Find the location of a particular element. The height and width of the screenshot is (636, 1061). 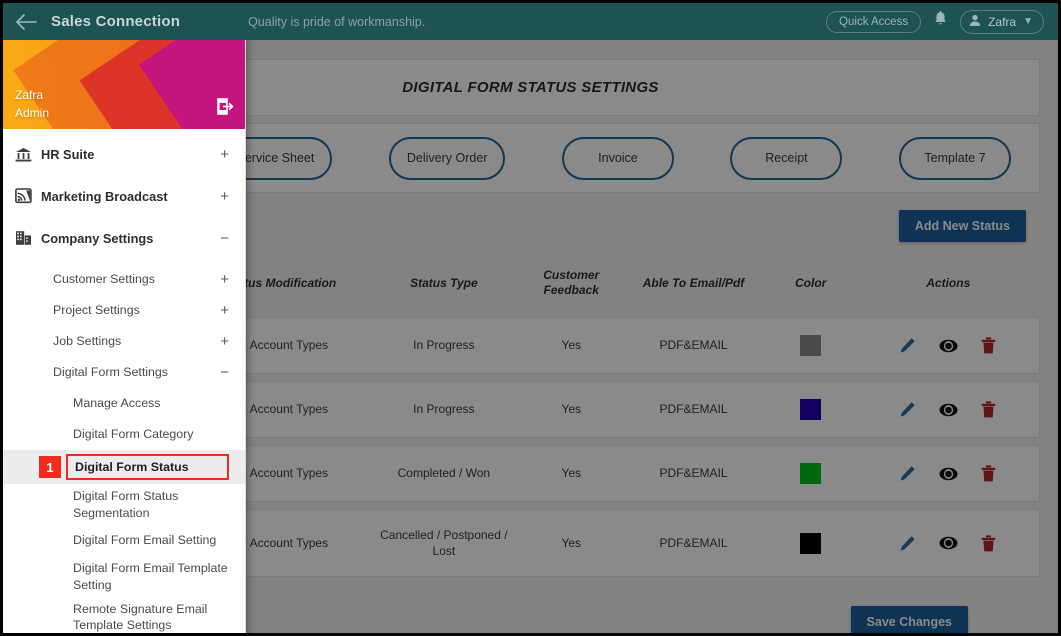

nav-item-digital-form-status: 1 Digital Form Status is located at coordinates (124, 467).